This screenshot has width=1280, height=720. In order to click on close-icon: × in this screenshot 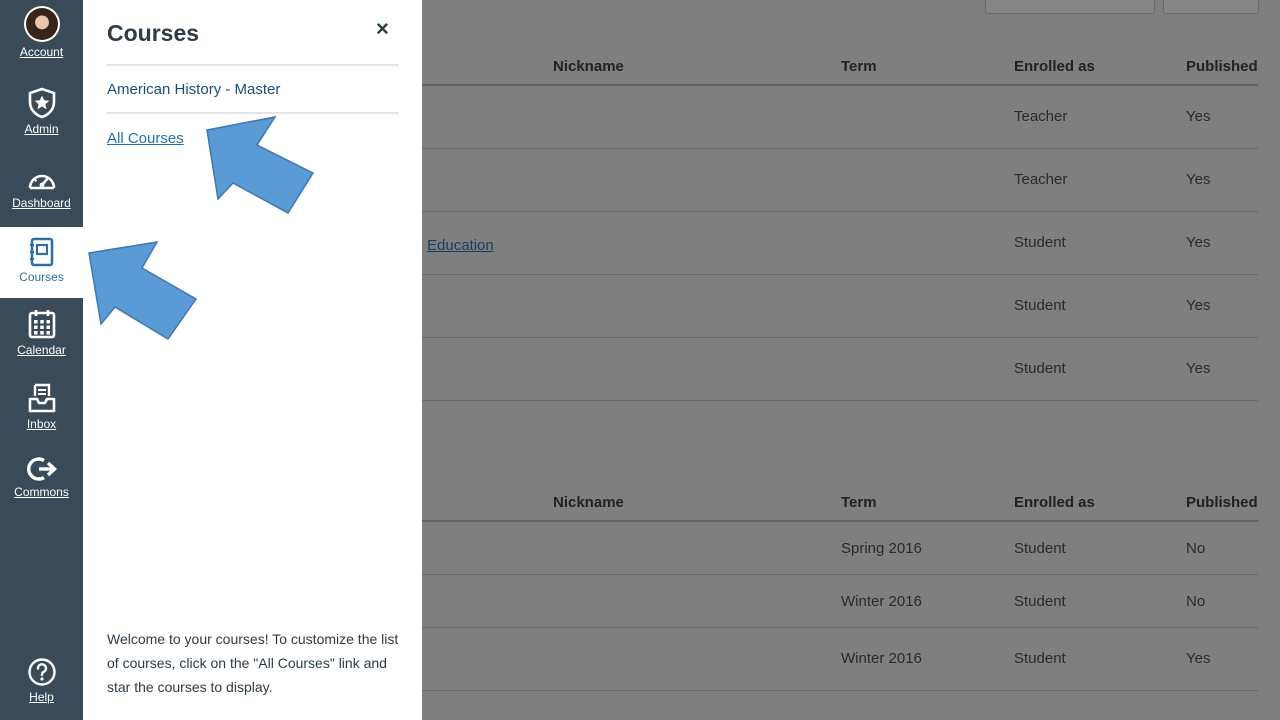, I will do `click(382, 29)`.